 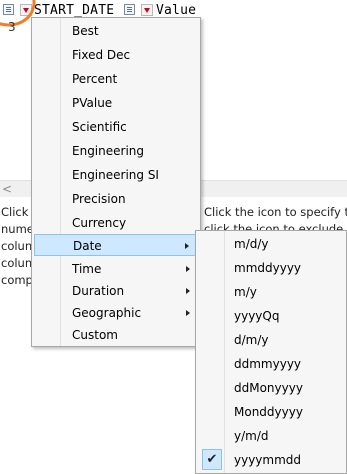 I want to click on menu-item-label: Fixed Dec, so click(x=101, y=55).